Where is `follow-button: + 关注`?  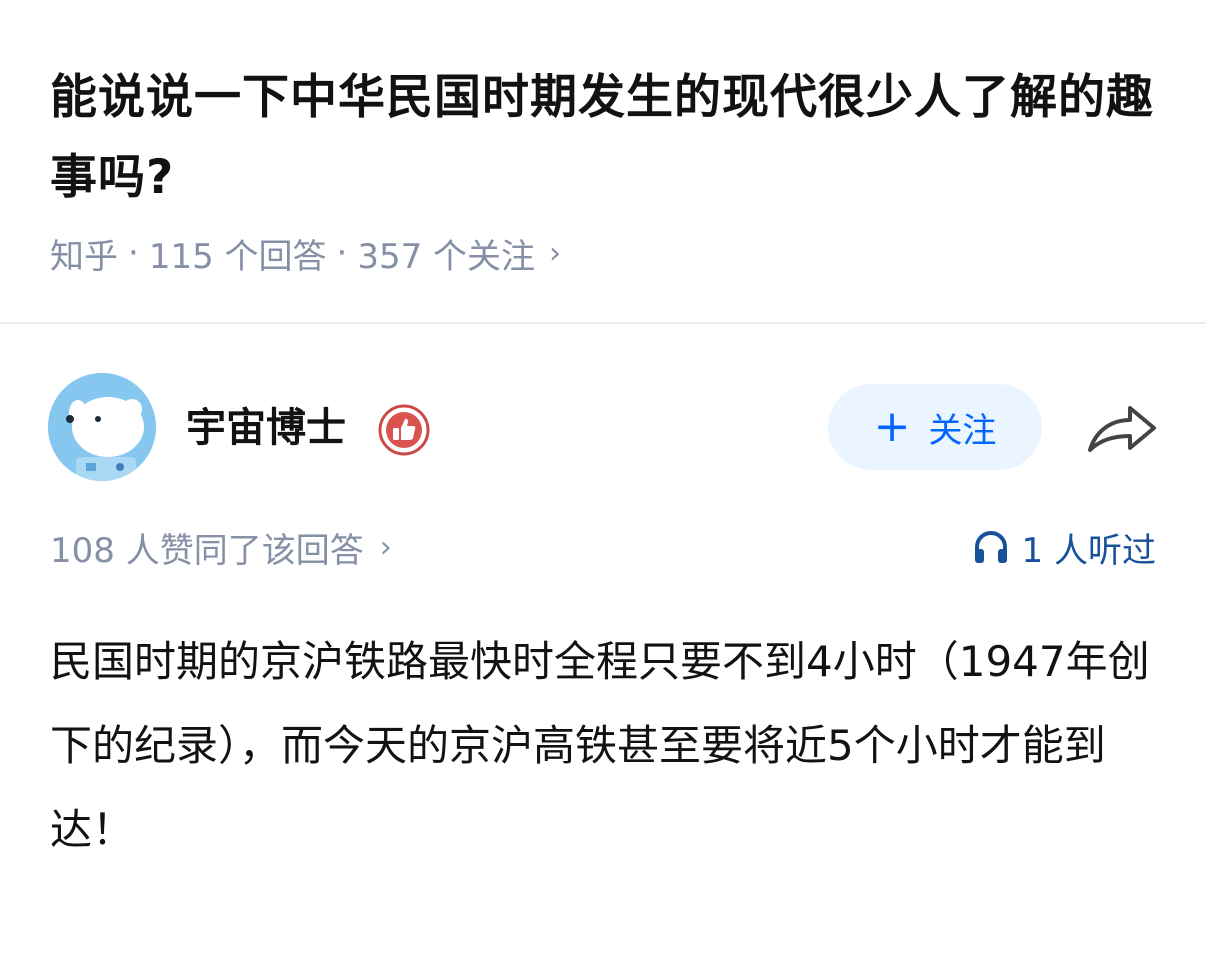 follow-button: + 关注 is located at coordinates (935, 427).